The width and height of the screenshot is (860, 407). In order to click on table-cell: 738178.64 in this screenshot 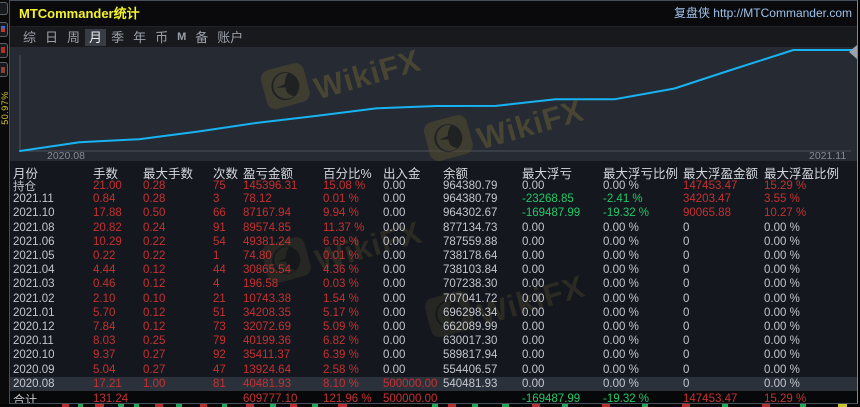, I will do `click(470, 256)`.